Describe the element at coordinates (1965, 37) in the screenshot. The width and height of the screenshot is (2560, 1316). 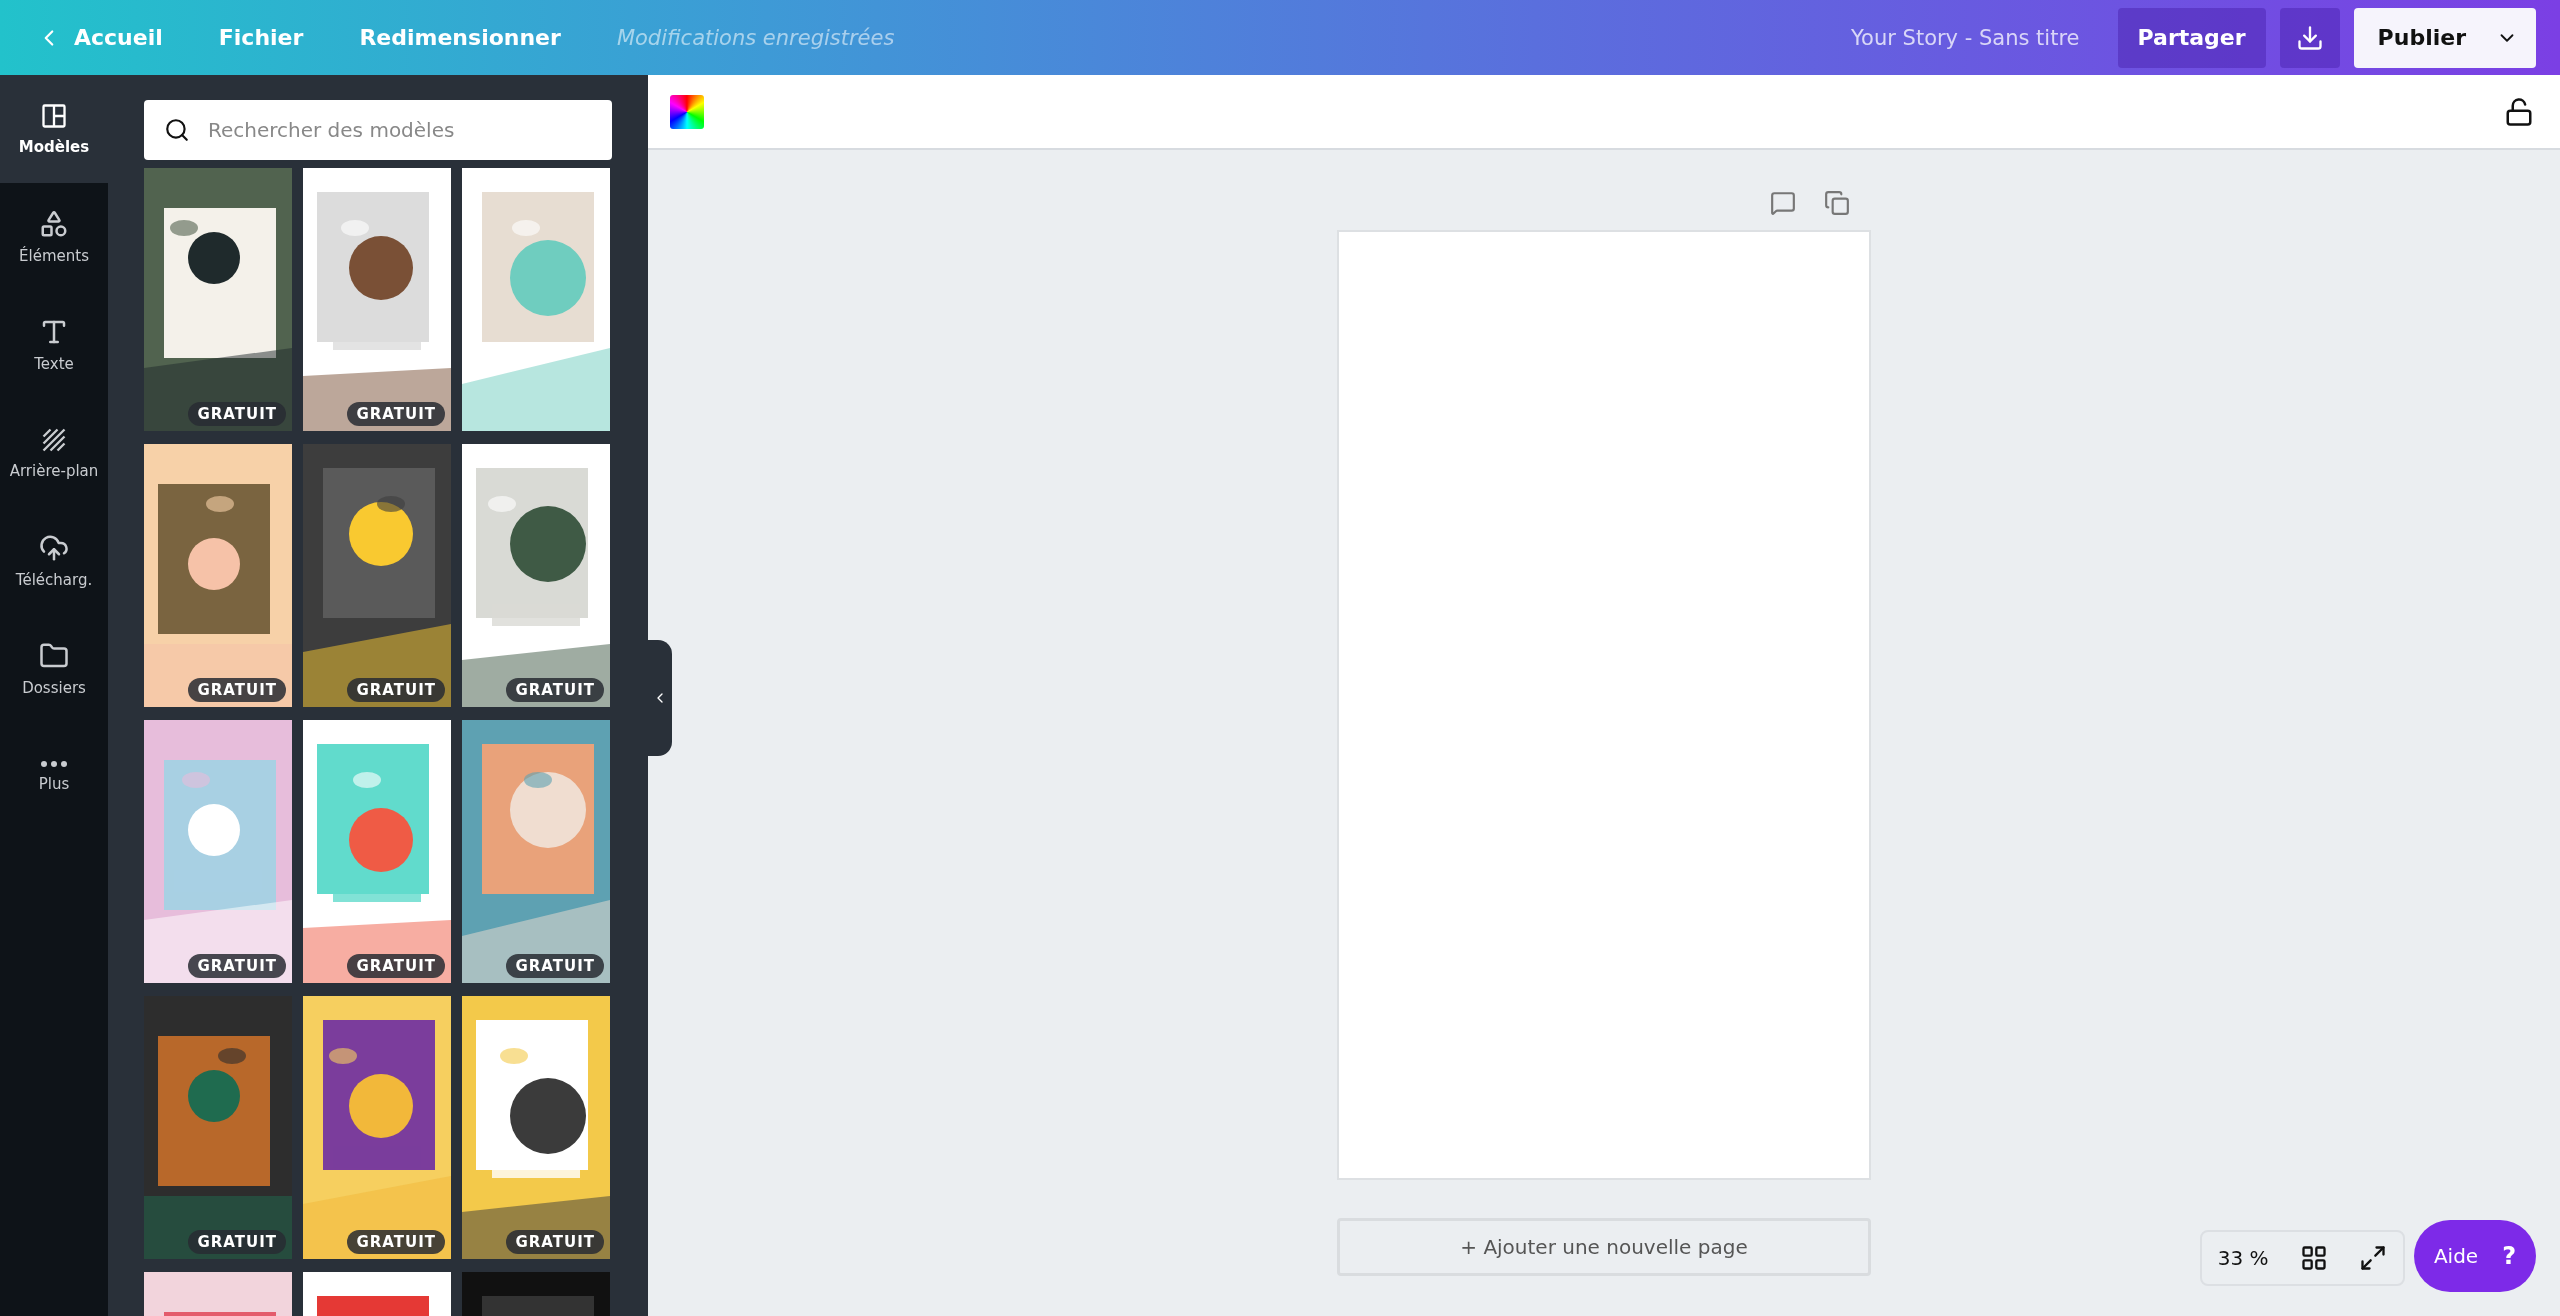
I see `document-title: Your Story - Sans titre` at that location.